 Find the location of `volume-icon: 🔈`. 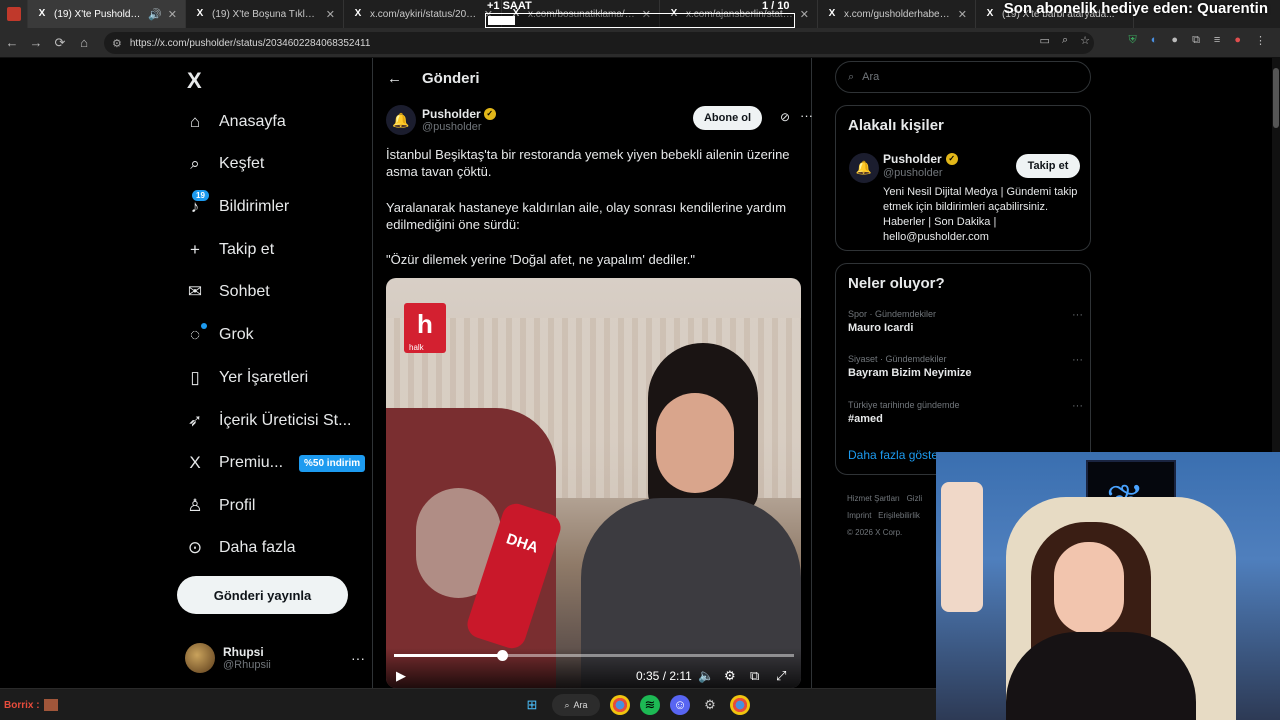

volume-icon: 🔈 is located at coordinates (706, 676).